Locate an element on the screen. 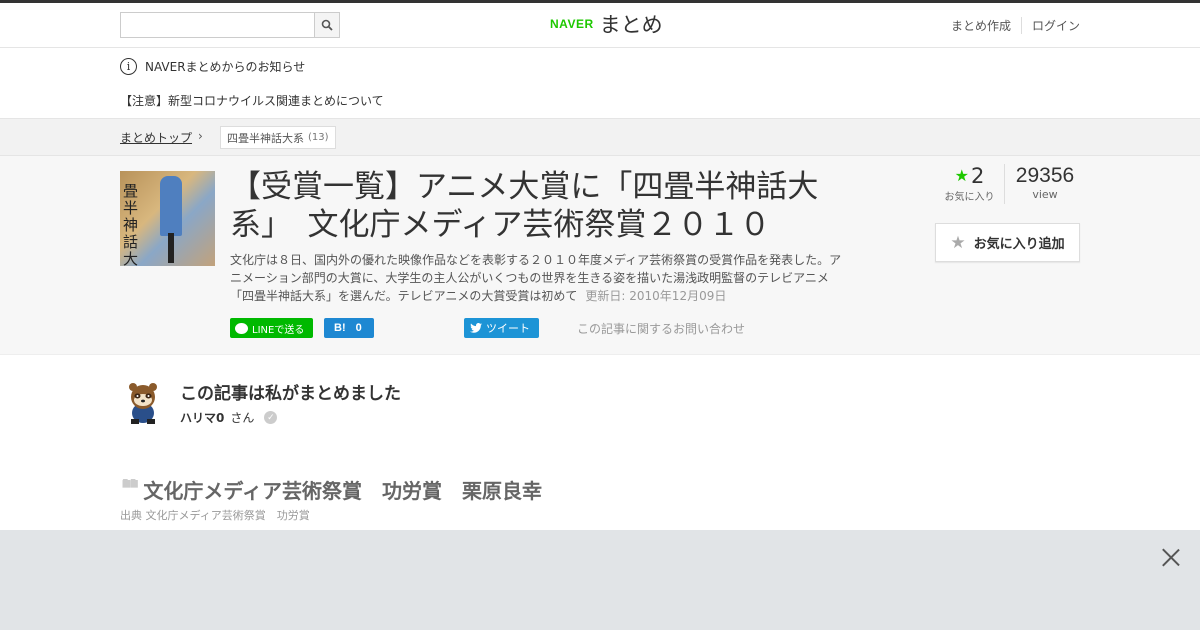 The width and height of the screenshot is (1200, 630). login-link: ログイン is located at coordinates (1050, 25).